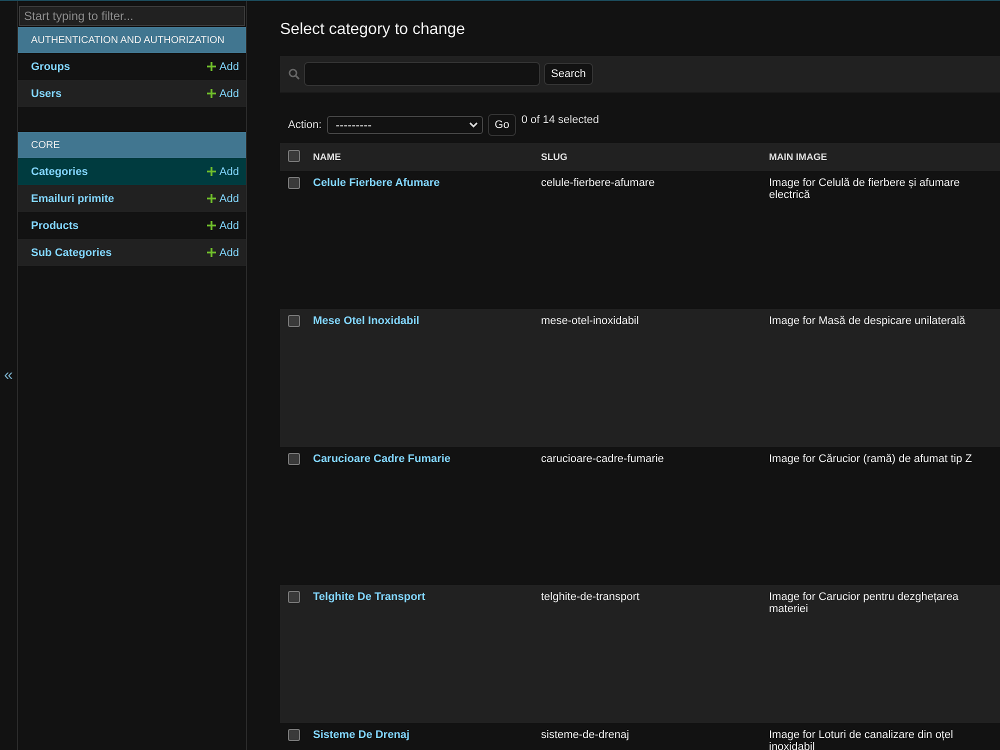 The image size is (1000, 750). What do you see at coordinates (647, 378) in the screenshot?
I see `table-cell: mese-otel-inoxidabil` at bounding box center [647, 378].